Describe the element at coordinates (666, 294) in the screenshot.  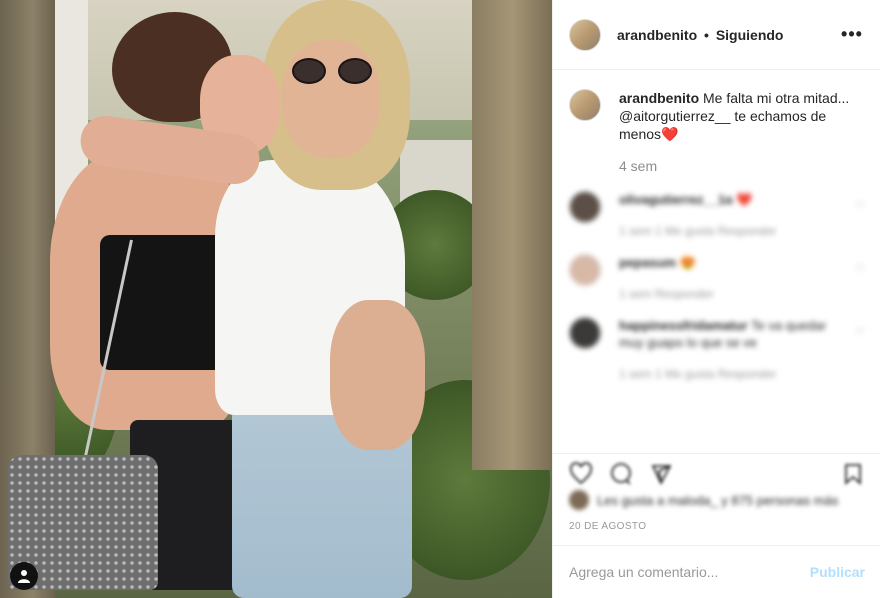
I see `comment-meta: 1 sem Responder` at that location.